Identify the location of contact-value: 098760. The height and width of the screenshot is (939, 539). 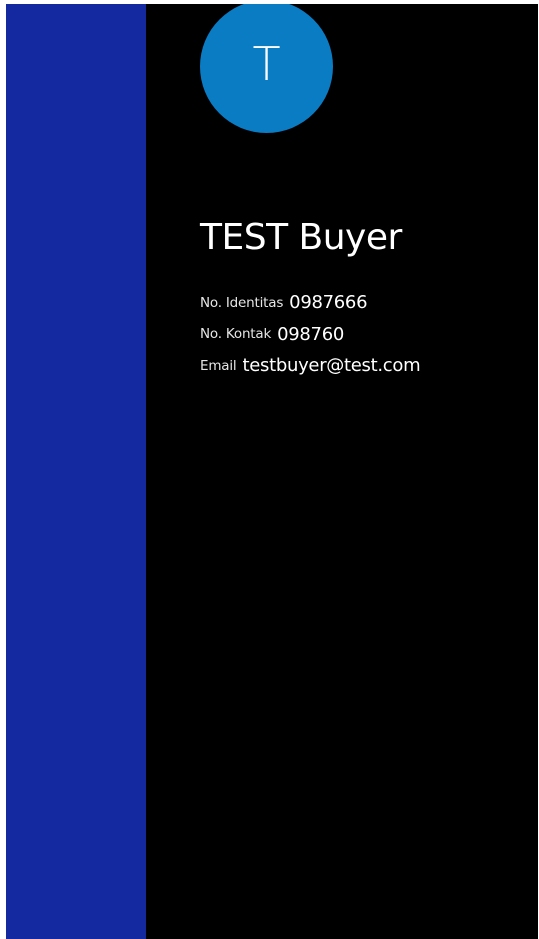
(311, 334).